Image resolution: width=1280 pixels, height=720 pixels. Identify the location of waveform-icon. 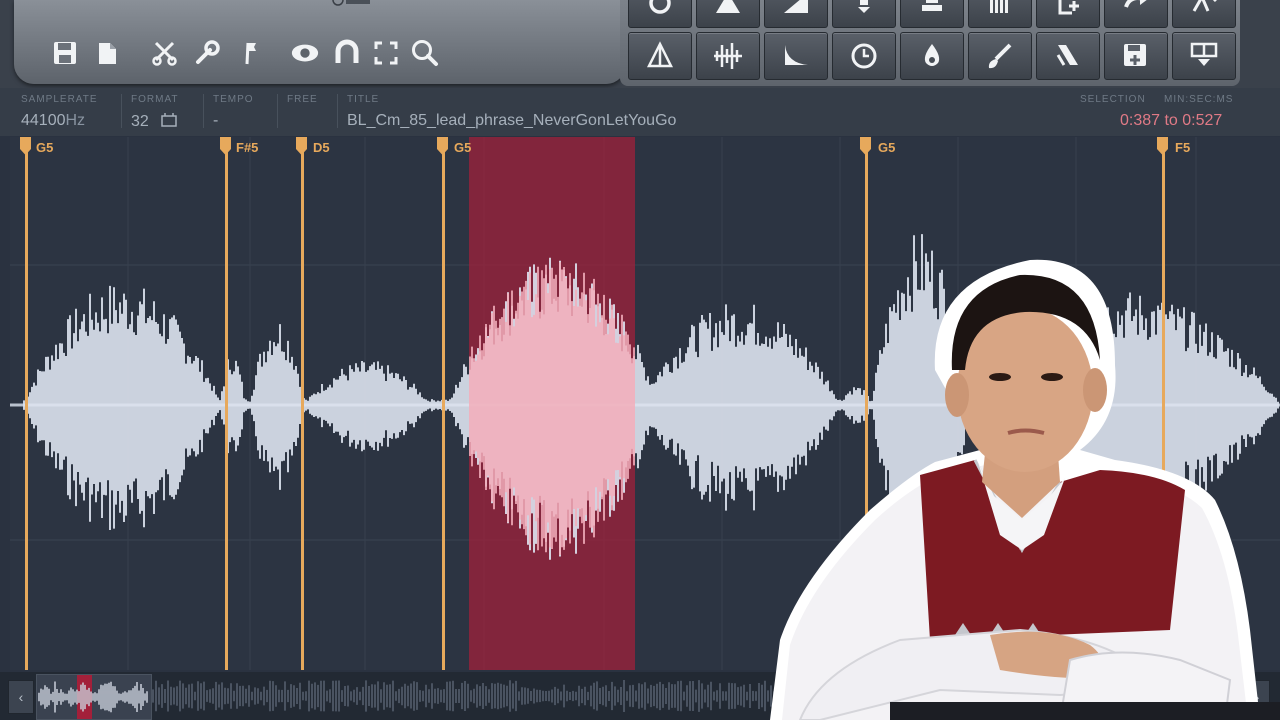
(728, 56).